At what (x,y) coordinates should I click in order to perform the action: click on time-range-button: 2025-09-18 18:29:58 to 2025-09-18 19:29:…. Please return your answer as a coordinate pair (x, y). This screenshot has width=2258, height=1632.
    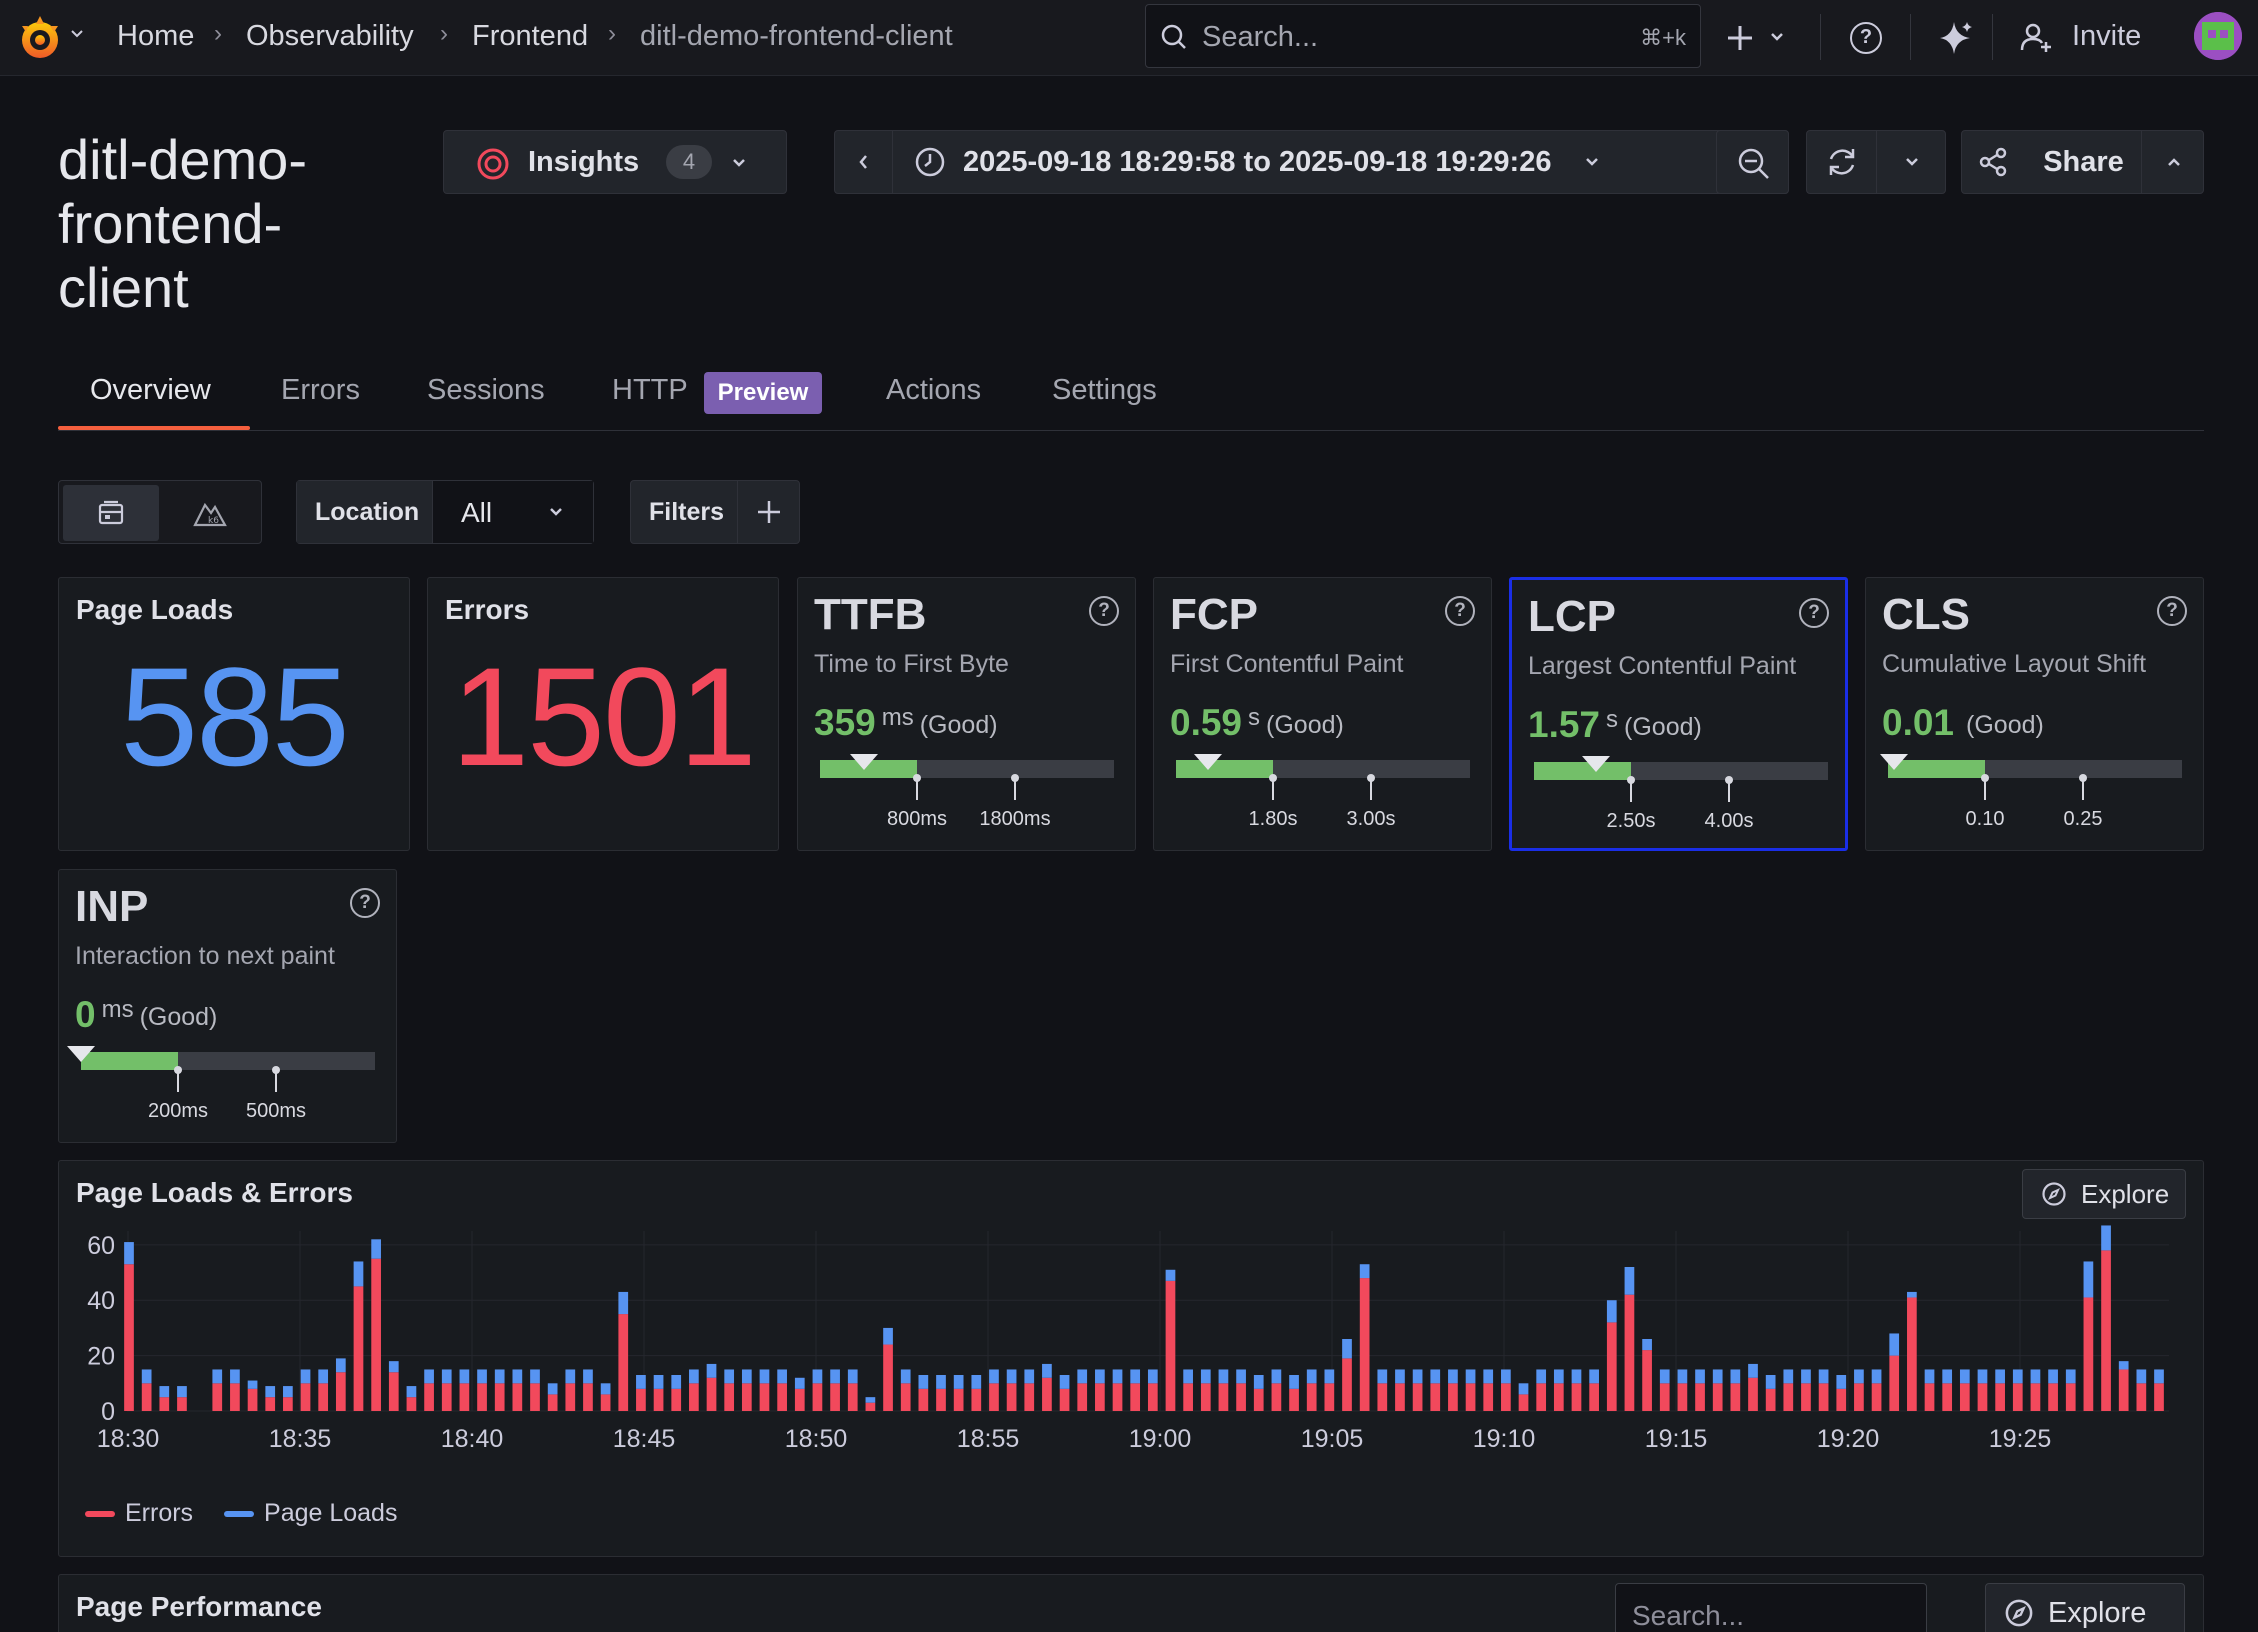
    Looking at the image, I should click on (1307, 162).